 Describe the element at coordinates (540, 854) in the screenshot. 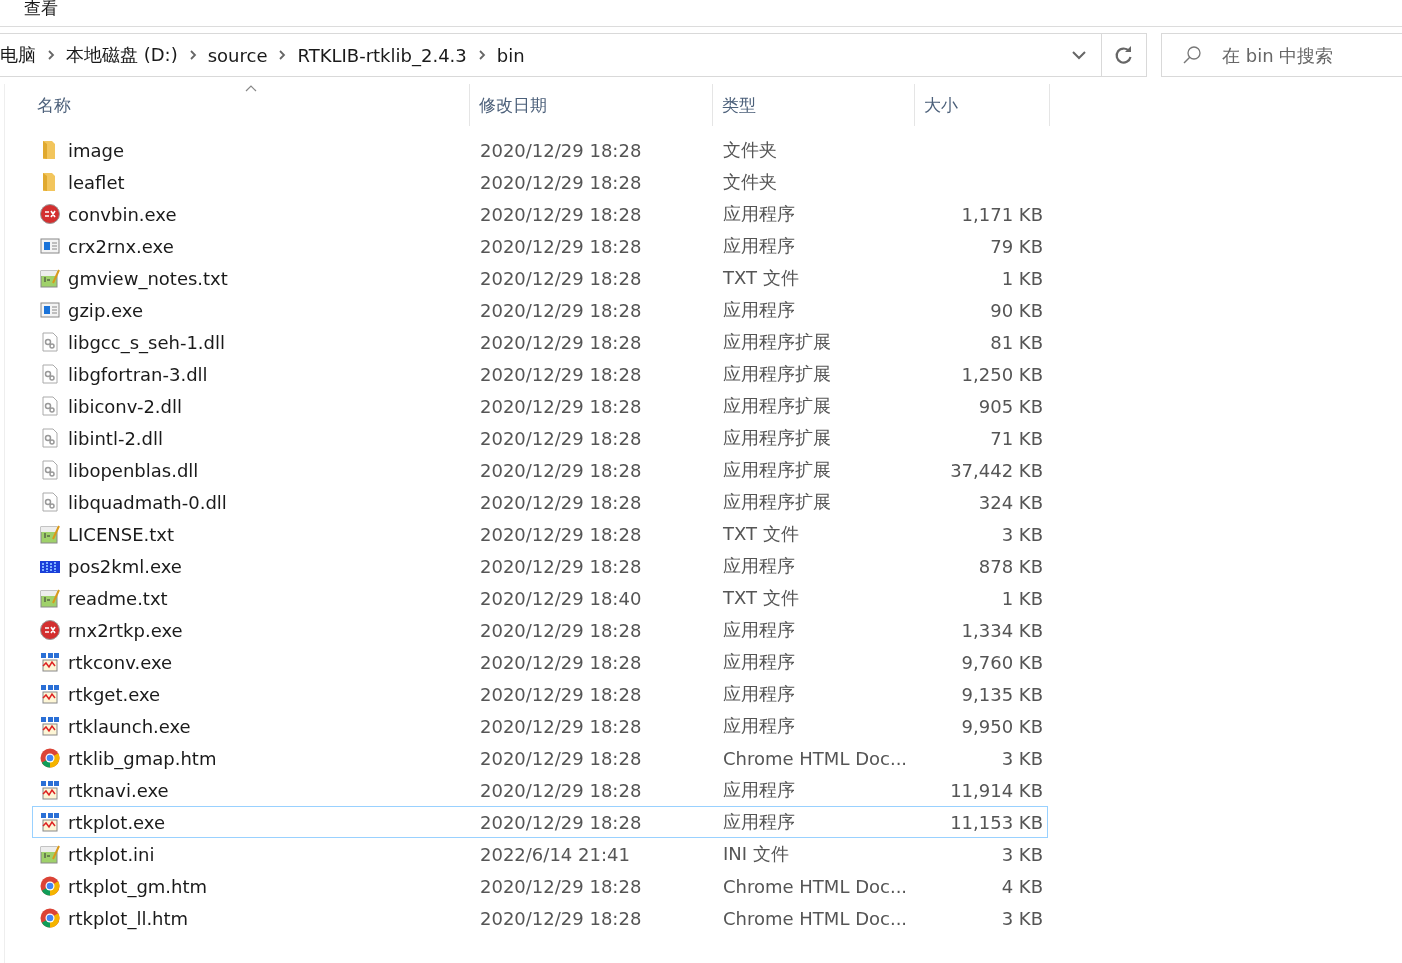

I see `file-row: rtkplot.ini 2022/6/14 21:41 INI 文件 3 KB` at that location.